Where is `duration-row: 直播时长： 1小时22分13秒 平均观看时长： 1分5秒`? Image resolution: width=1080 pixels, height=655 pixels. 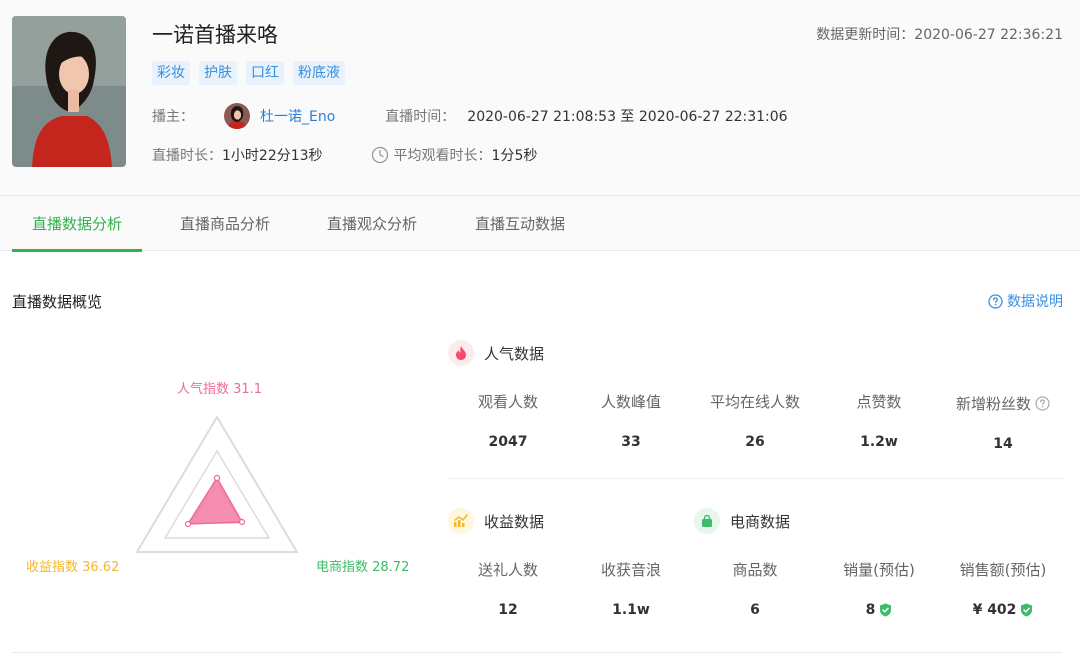 duration-row: 直播时长： 1小时22分13秒 平均观看时长： 1分5秒 is located at coordinates (344, 155).